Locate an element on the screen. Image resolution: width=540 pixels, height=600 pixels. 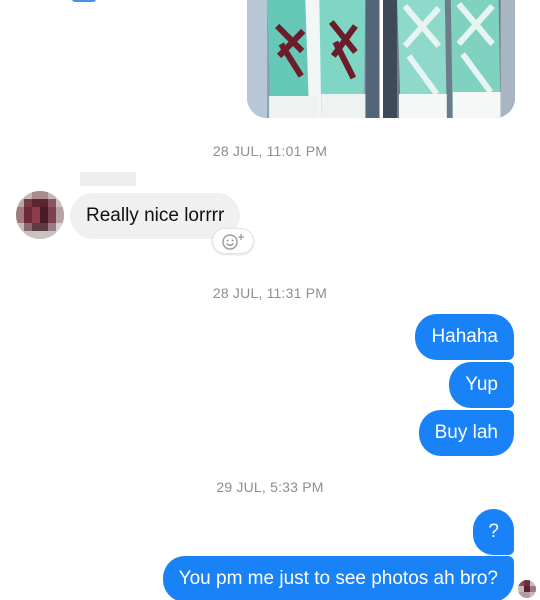
outgoing-message: You pm me just to see photos ah bro? is located at coordinates (338, 578).